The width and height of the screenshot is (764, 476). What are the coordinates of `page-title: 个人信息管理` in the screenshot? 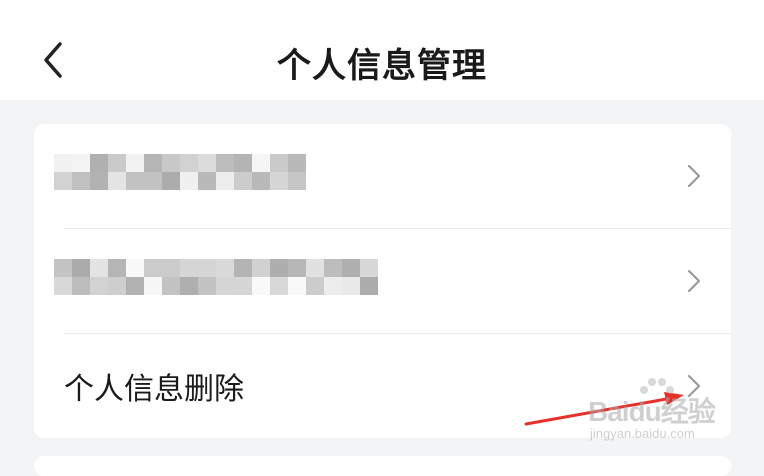 It's located at (382, 66).